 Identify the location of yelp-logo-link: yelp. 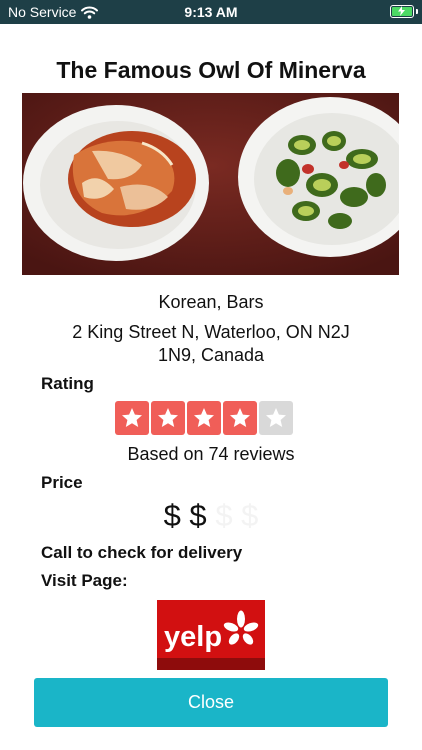
(211, 635).